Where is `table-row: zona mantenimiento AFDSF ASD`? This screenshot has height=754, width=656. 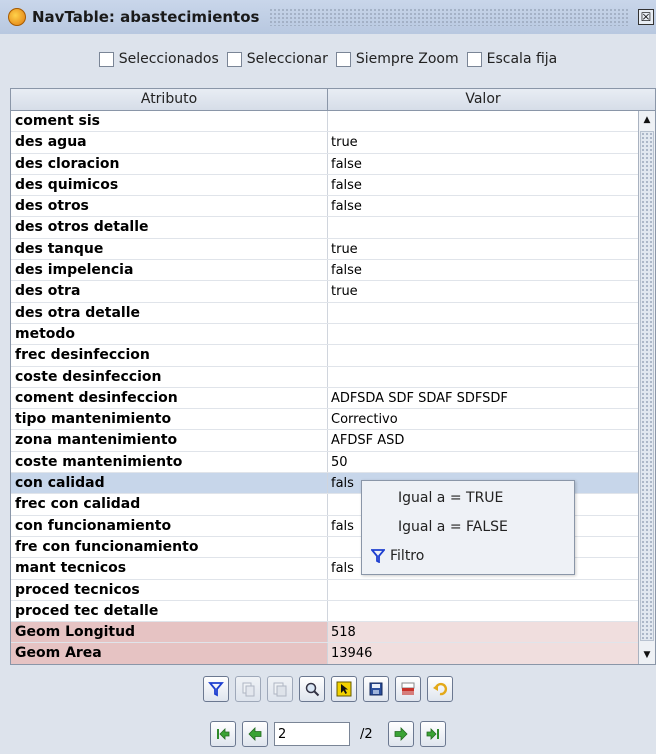
table-row: zona mantenimiento AFDSF ASD is located at coordinates (324, 441).